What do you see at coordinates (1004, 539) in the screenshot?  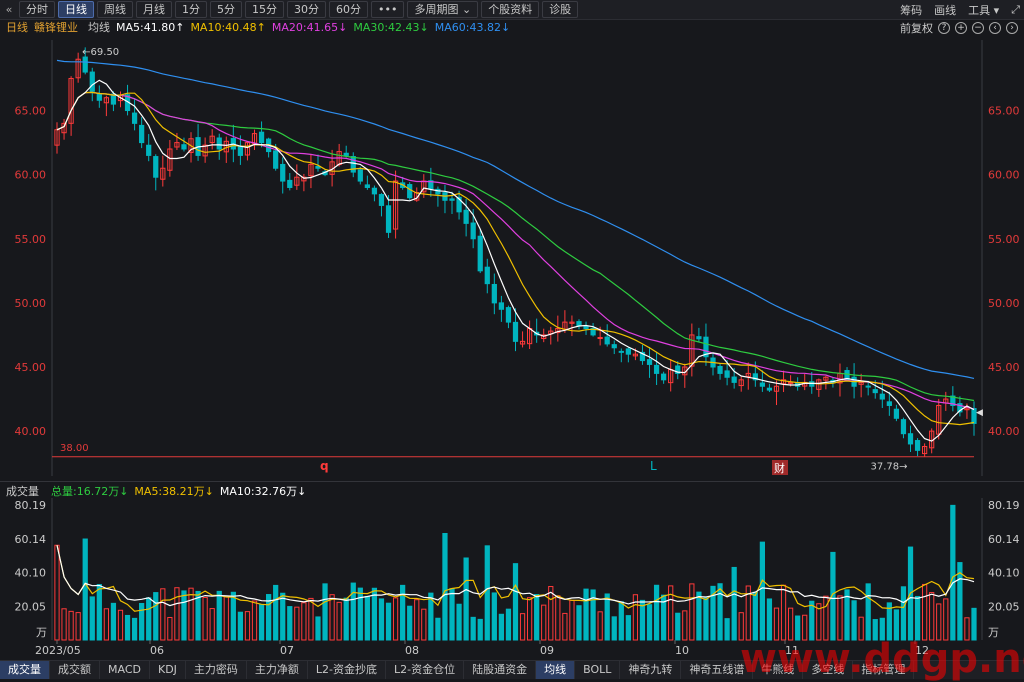 I see `volume-tick-right: 60.14` at bounding box center [1004, 539].